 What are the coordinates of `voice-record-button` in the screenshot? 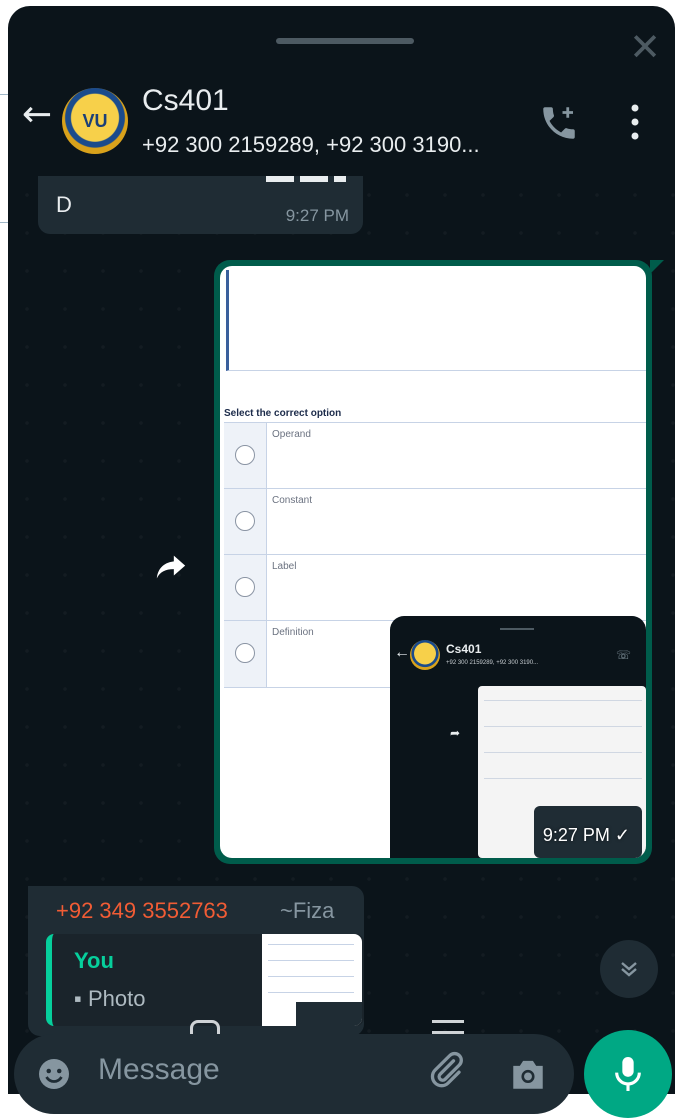 It's located at (628, 1074).